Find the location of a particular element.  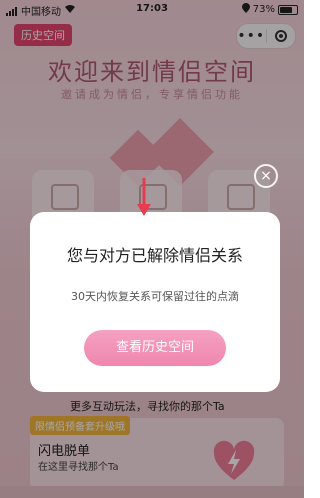

modal-description: 30天内恢复关系可保留过往的点滴 is located at coordinates (155, 296).